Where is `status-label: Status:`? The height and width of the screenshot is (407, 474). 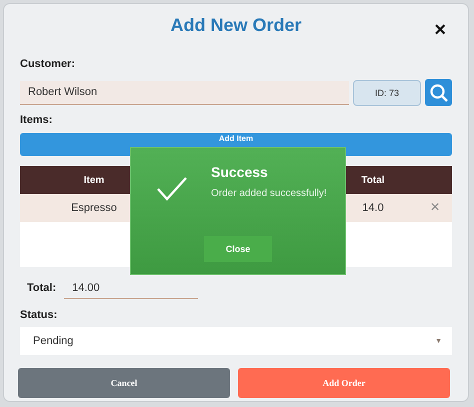
status-label: Status: is located at coordinates (39, 315).